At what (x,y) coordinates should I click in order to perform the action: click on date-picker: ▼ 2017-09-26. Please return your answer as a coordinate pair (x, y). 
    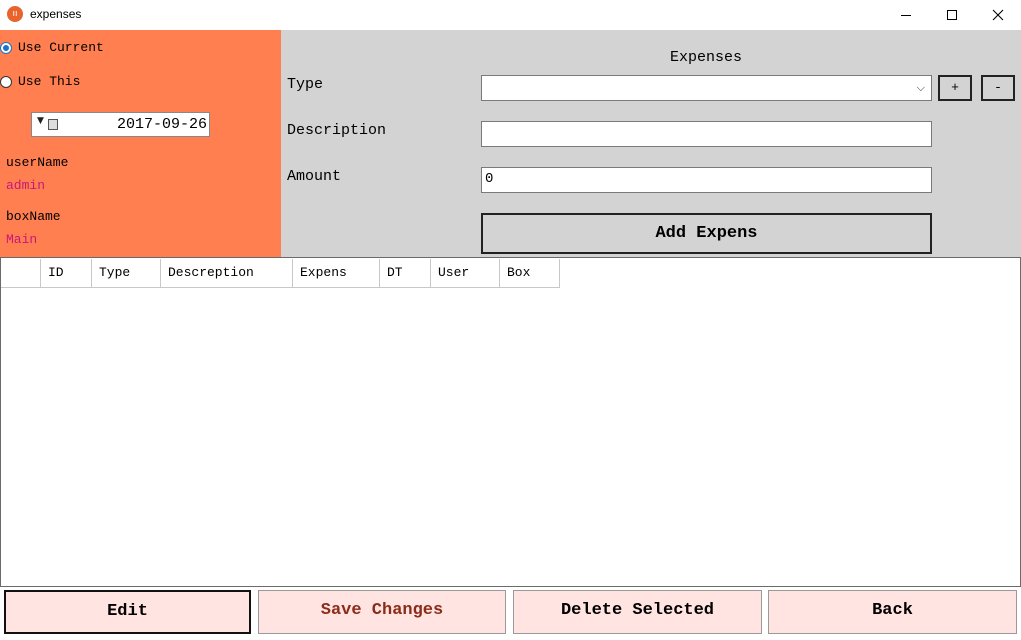
    Looking at the image, I should click on (120, 124).